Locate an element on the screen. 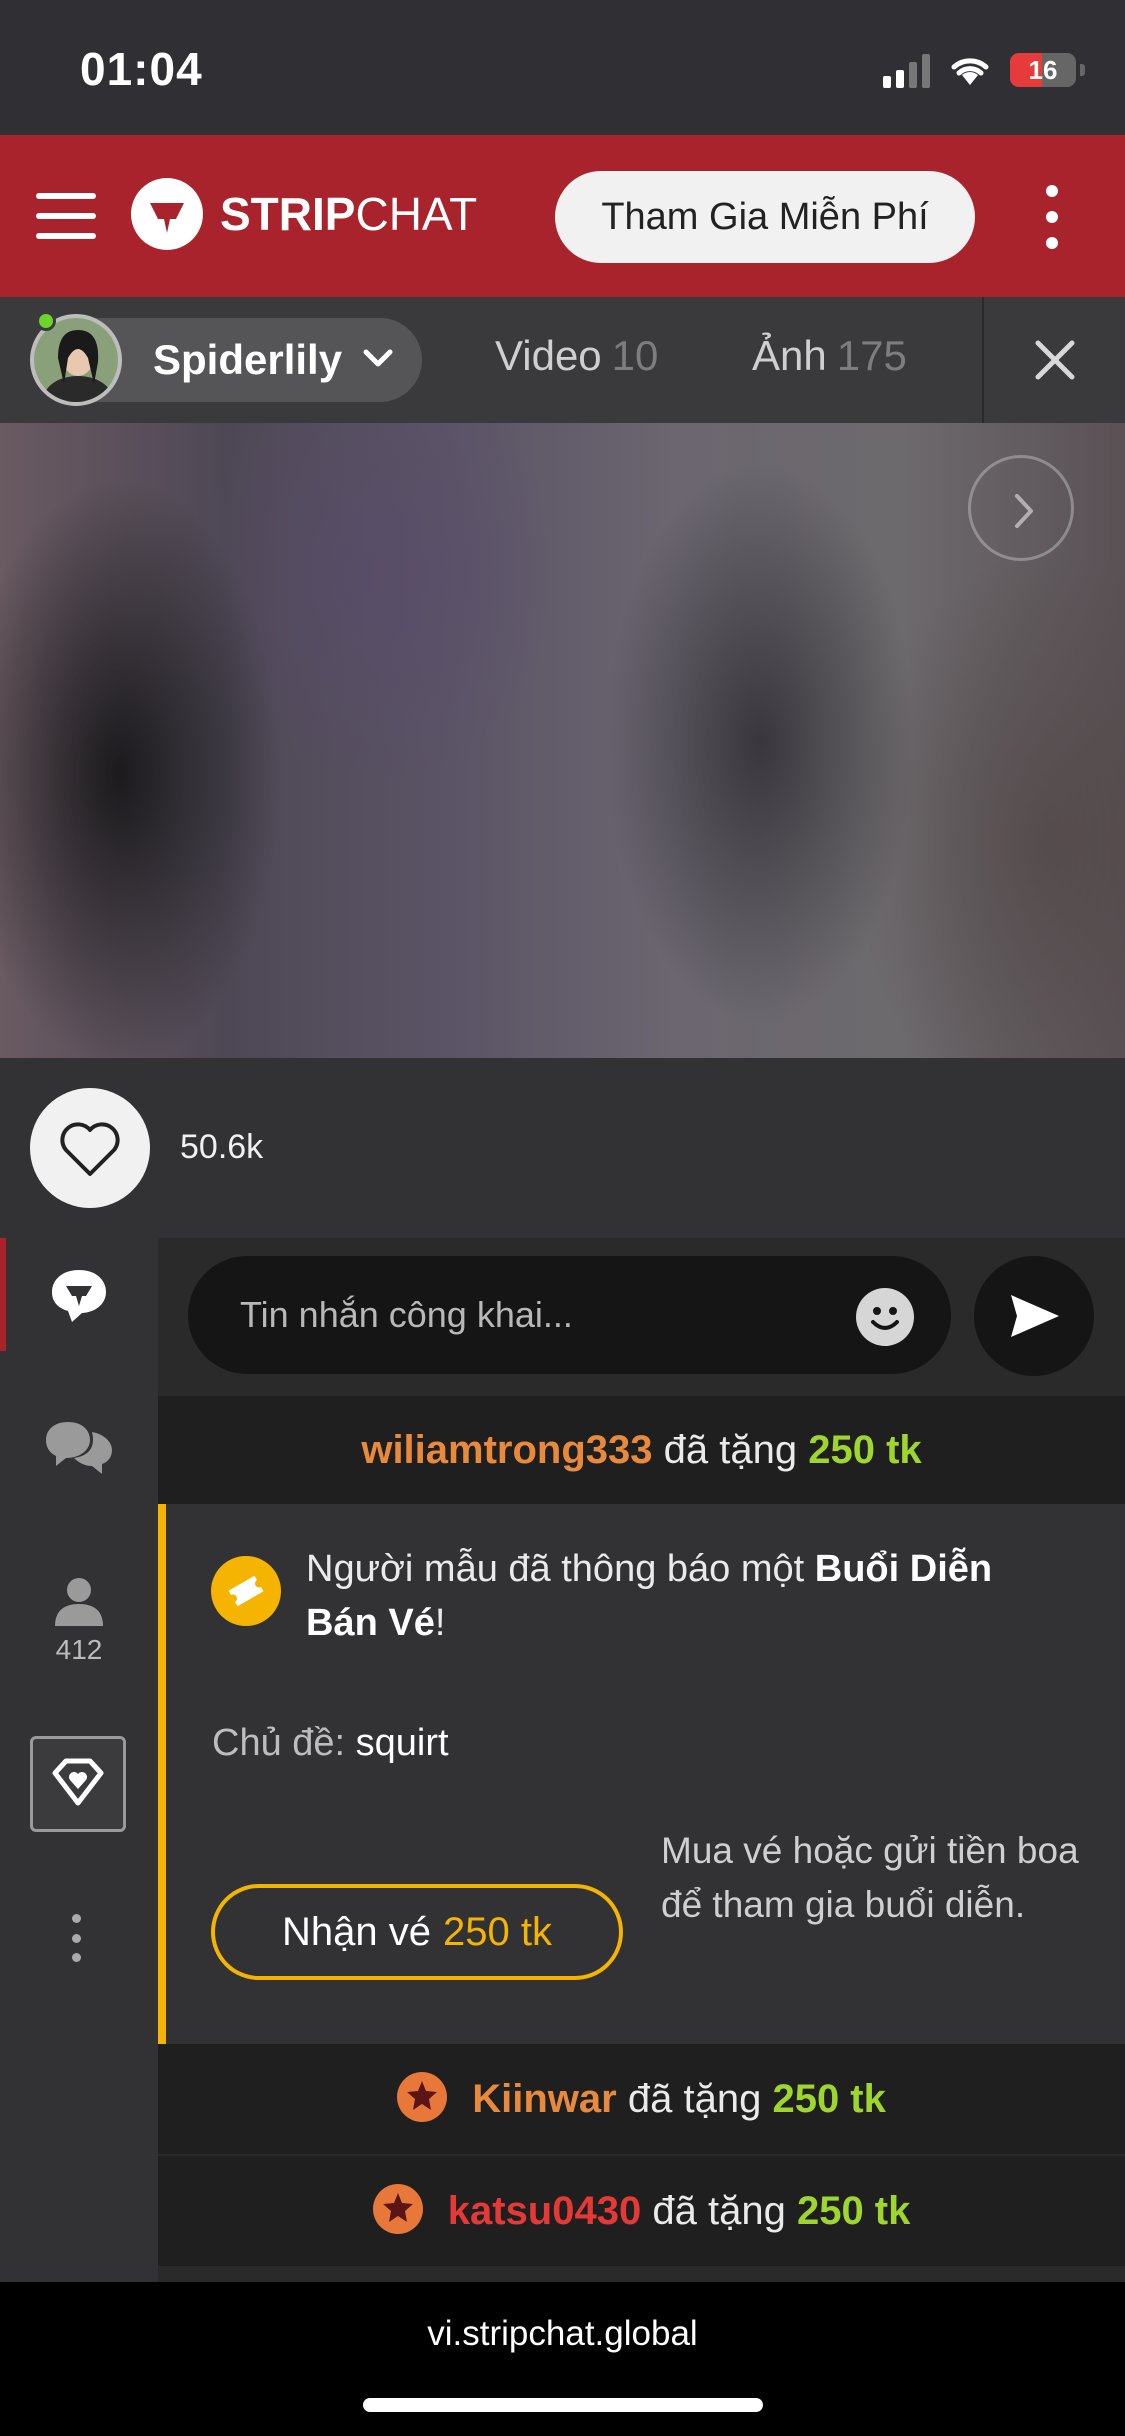  send-button is located at coordinates (1034, 1316).